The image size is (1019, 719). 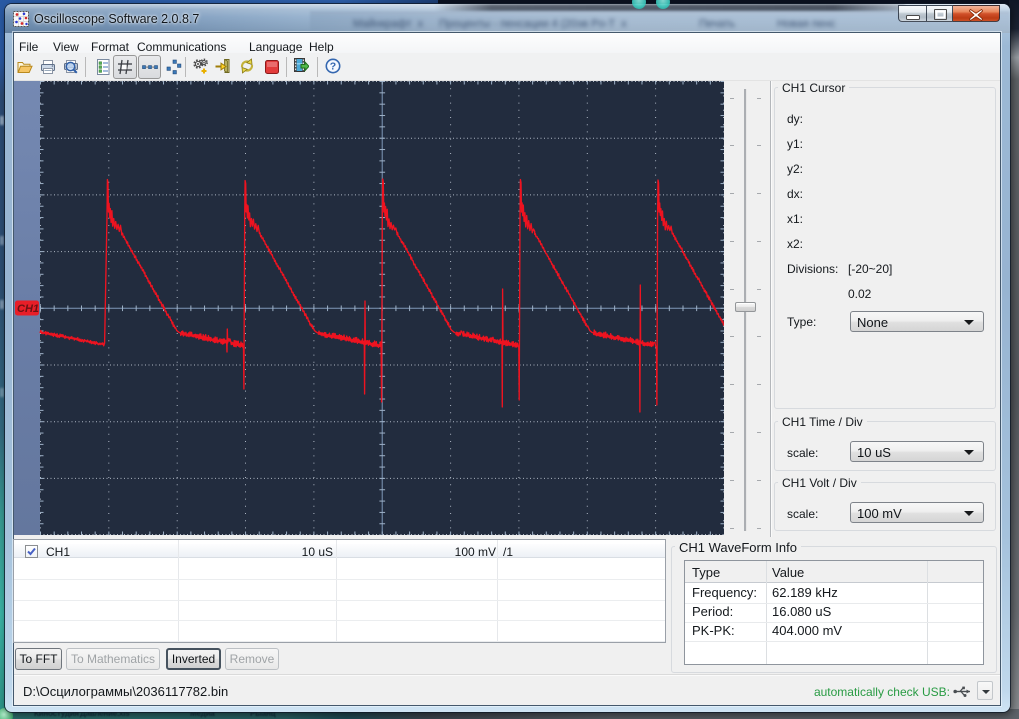 I want to click on svg-text: CH1, so click(x=28, y=309).